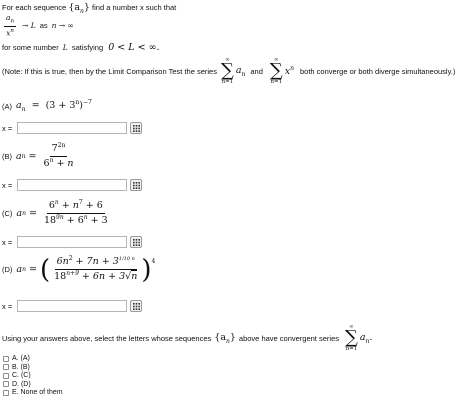 Image resolution: width=474 pixels, height=412 pixels. I want to click on part-c-formula: an = 6n + n7 + 6 189n + 6n + 3, so click(62, 213).